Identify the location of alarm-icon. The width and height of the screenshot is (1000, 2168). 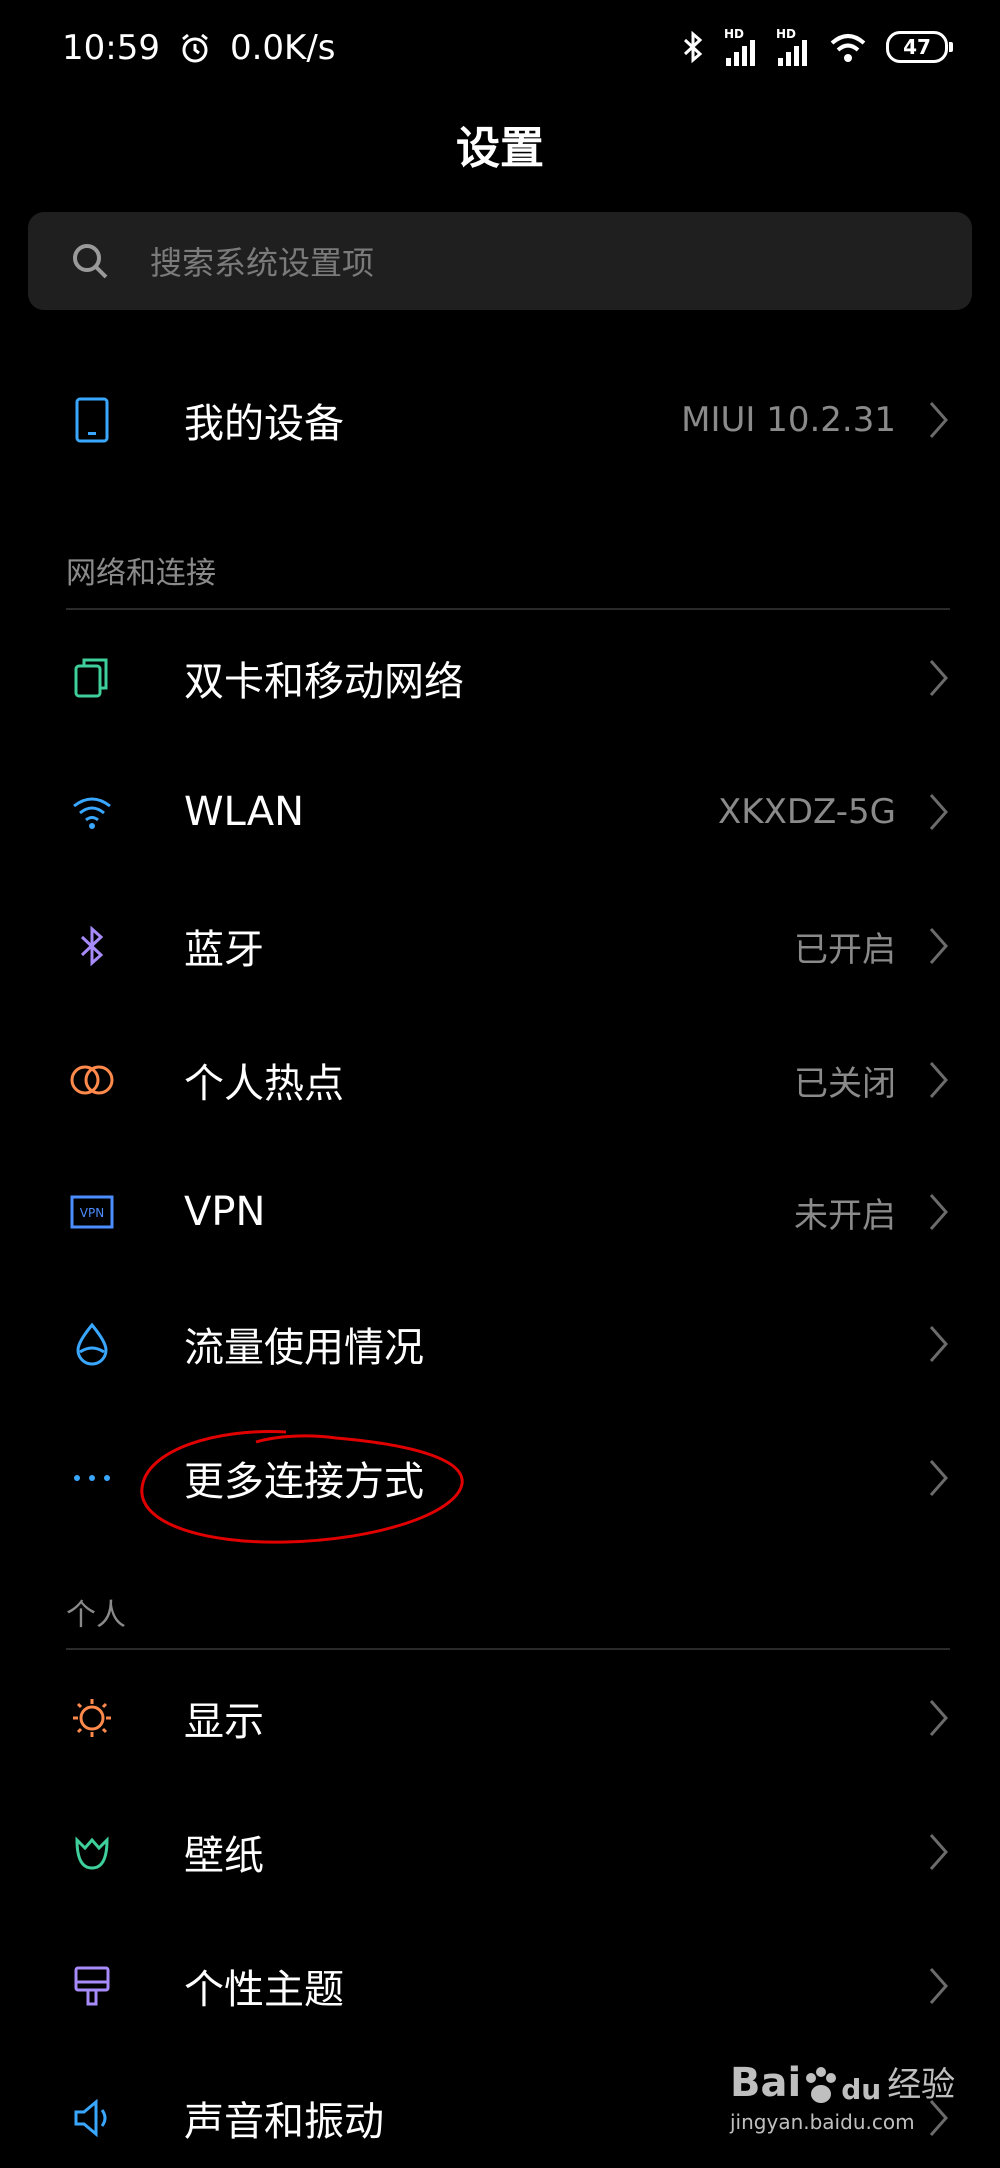
(195, 48).